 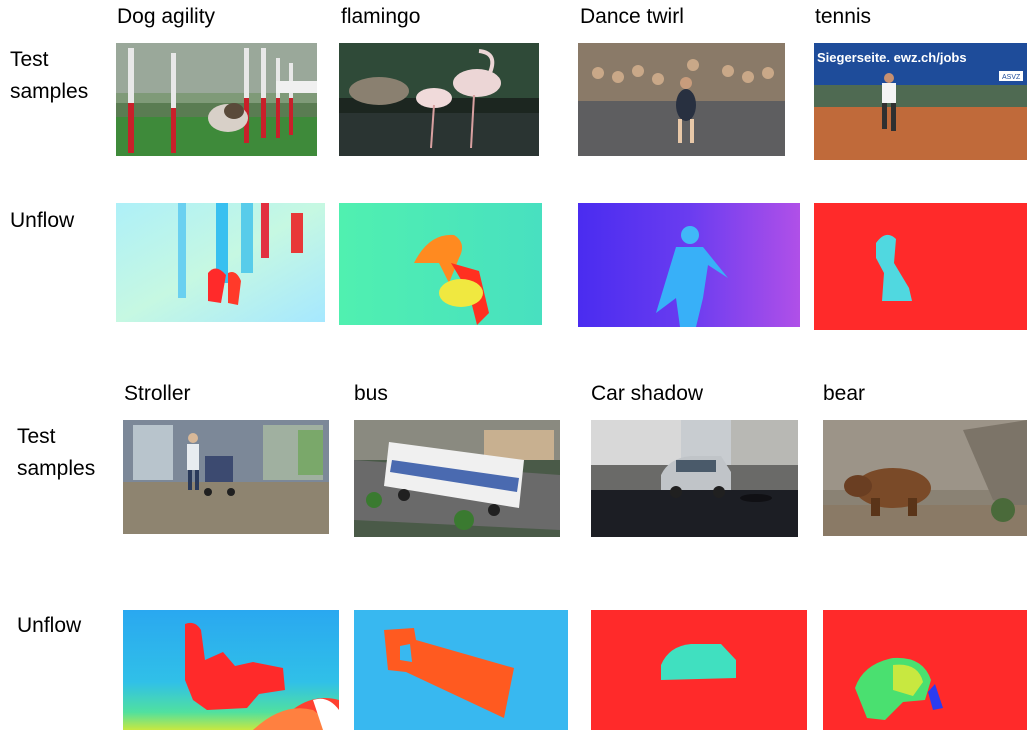 I want to click on image-dog-agility, so click(x=216, y=99).